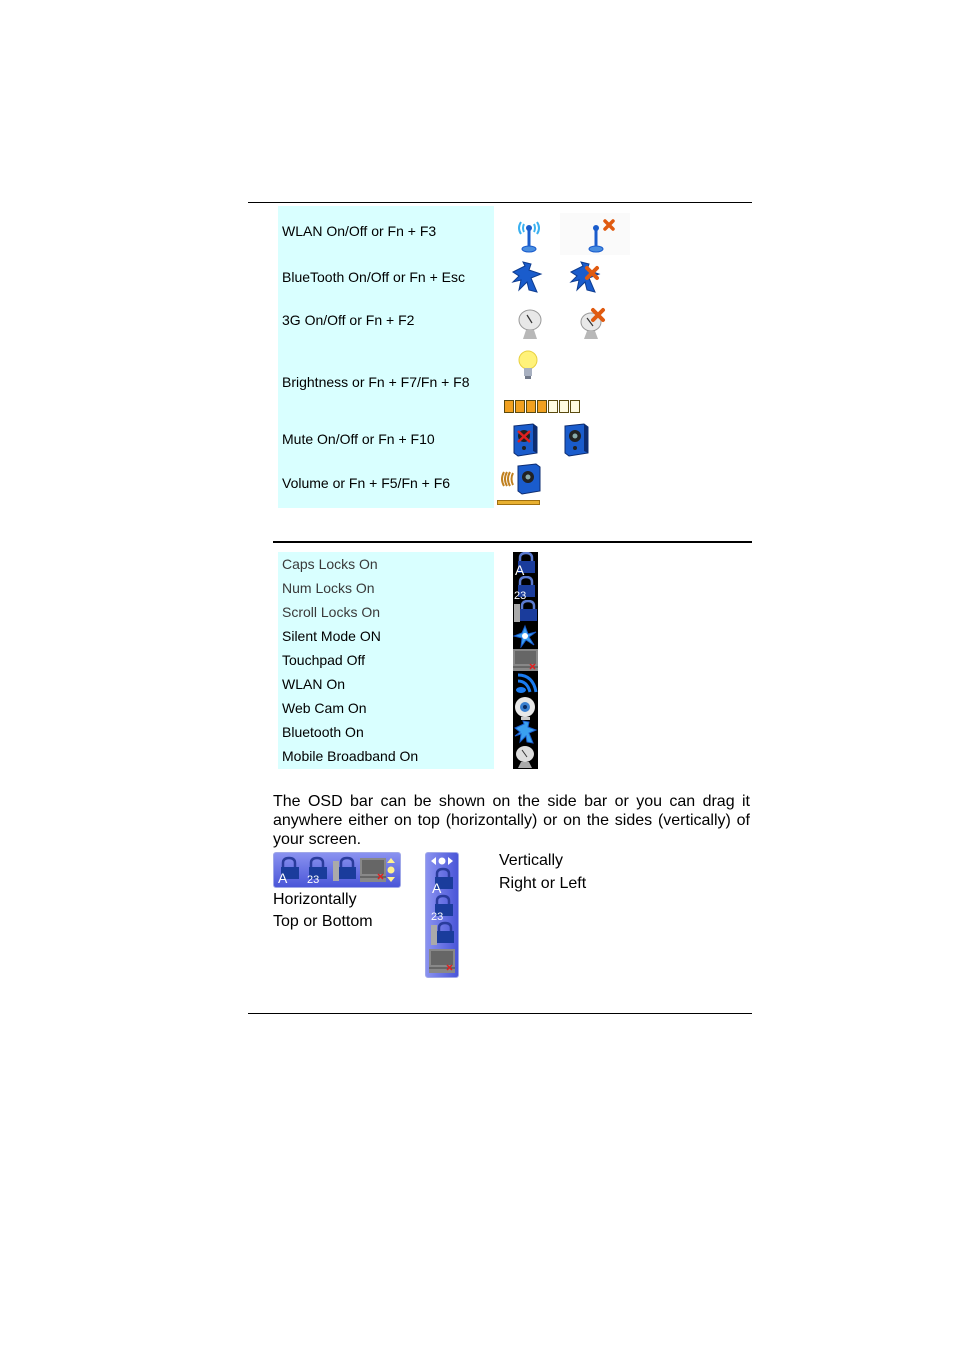  I want to click on hotkeys-table-label-column, so click(386, 357).